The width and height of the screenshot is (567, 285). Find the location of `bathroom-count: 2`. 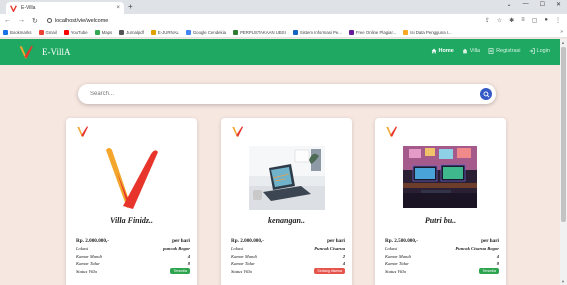

bathroom-count: 2 is located at coordinates (343, 256).